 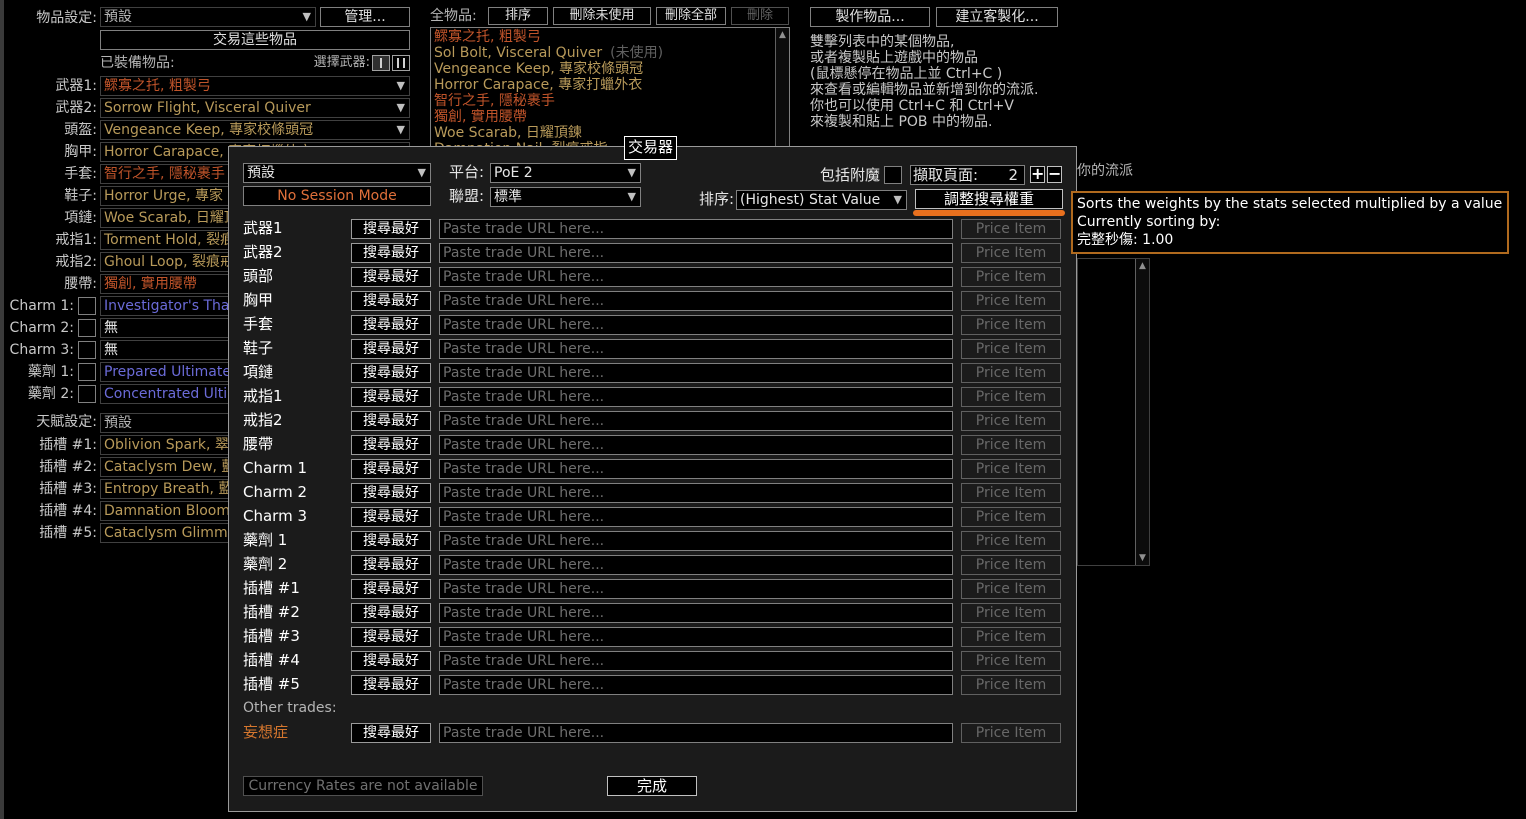 I want to click on list-item: 獨創, 實用腰帶, so click(x=480, y=117).